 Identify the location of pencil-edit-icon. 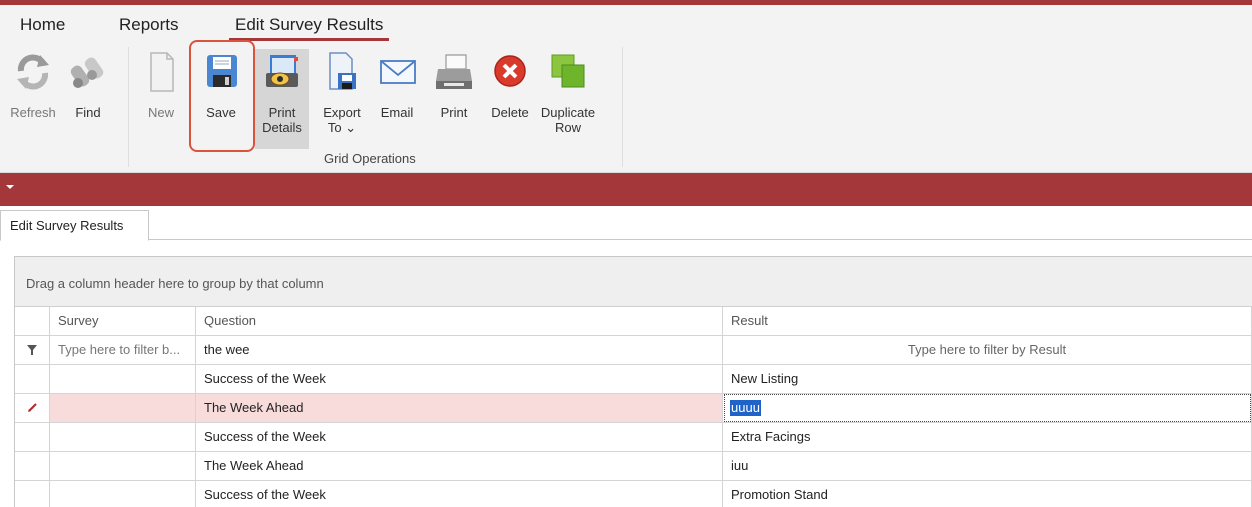
(32, 407).